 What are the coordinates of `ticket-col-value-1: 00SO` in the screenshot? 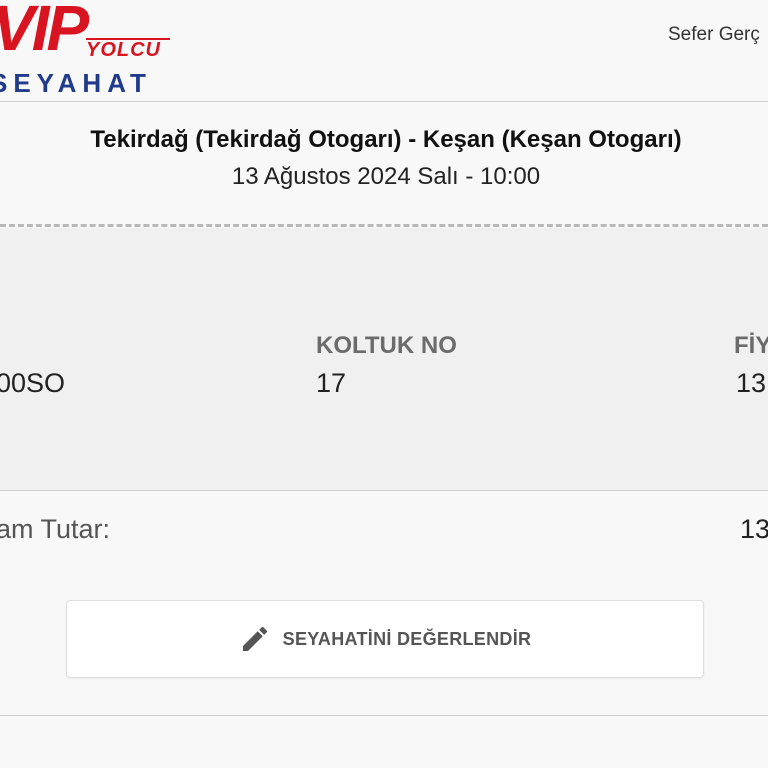 It's located at (33, 383).